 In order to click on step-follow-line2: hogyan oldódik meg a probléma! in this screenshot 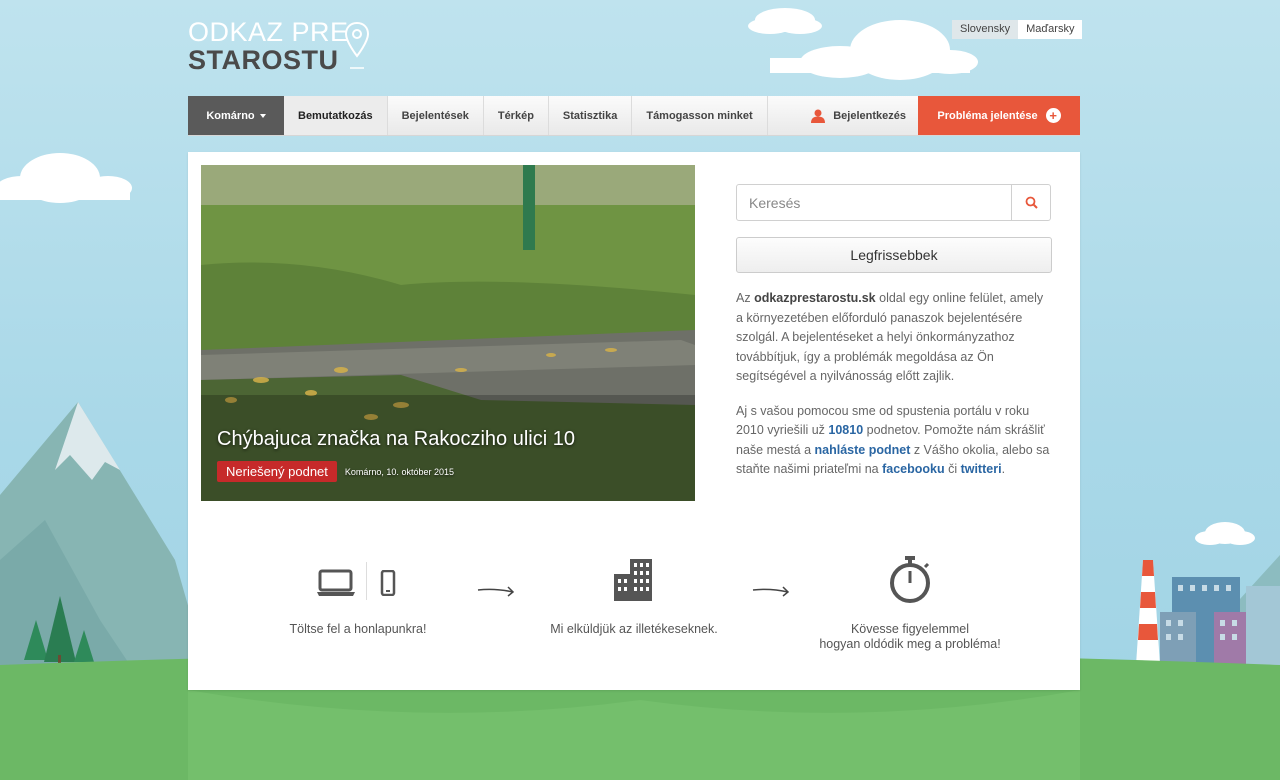, I will do `click(910, 644)`.